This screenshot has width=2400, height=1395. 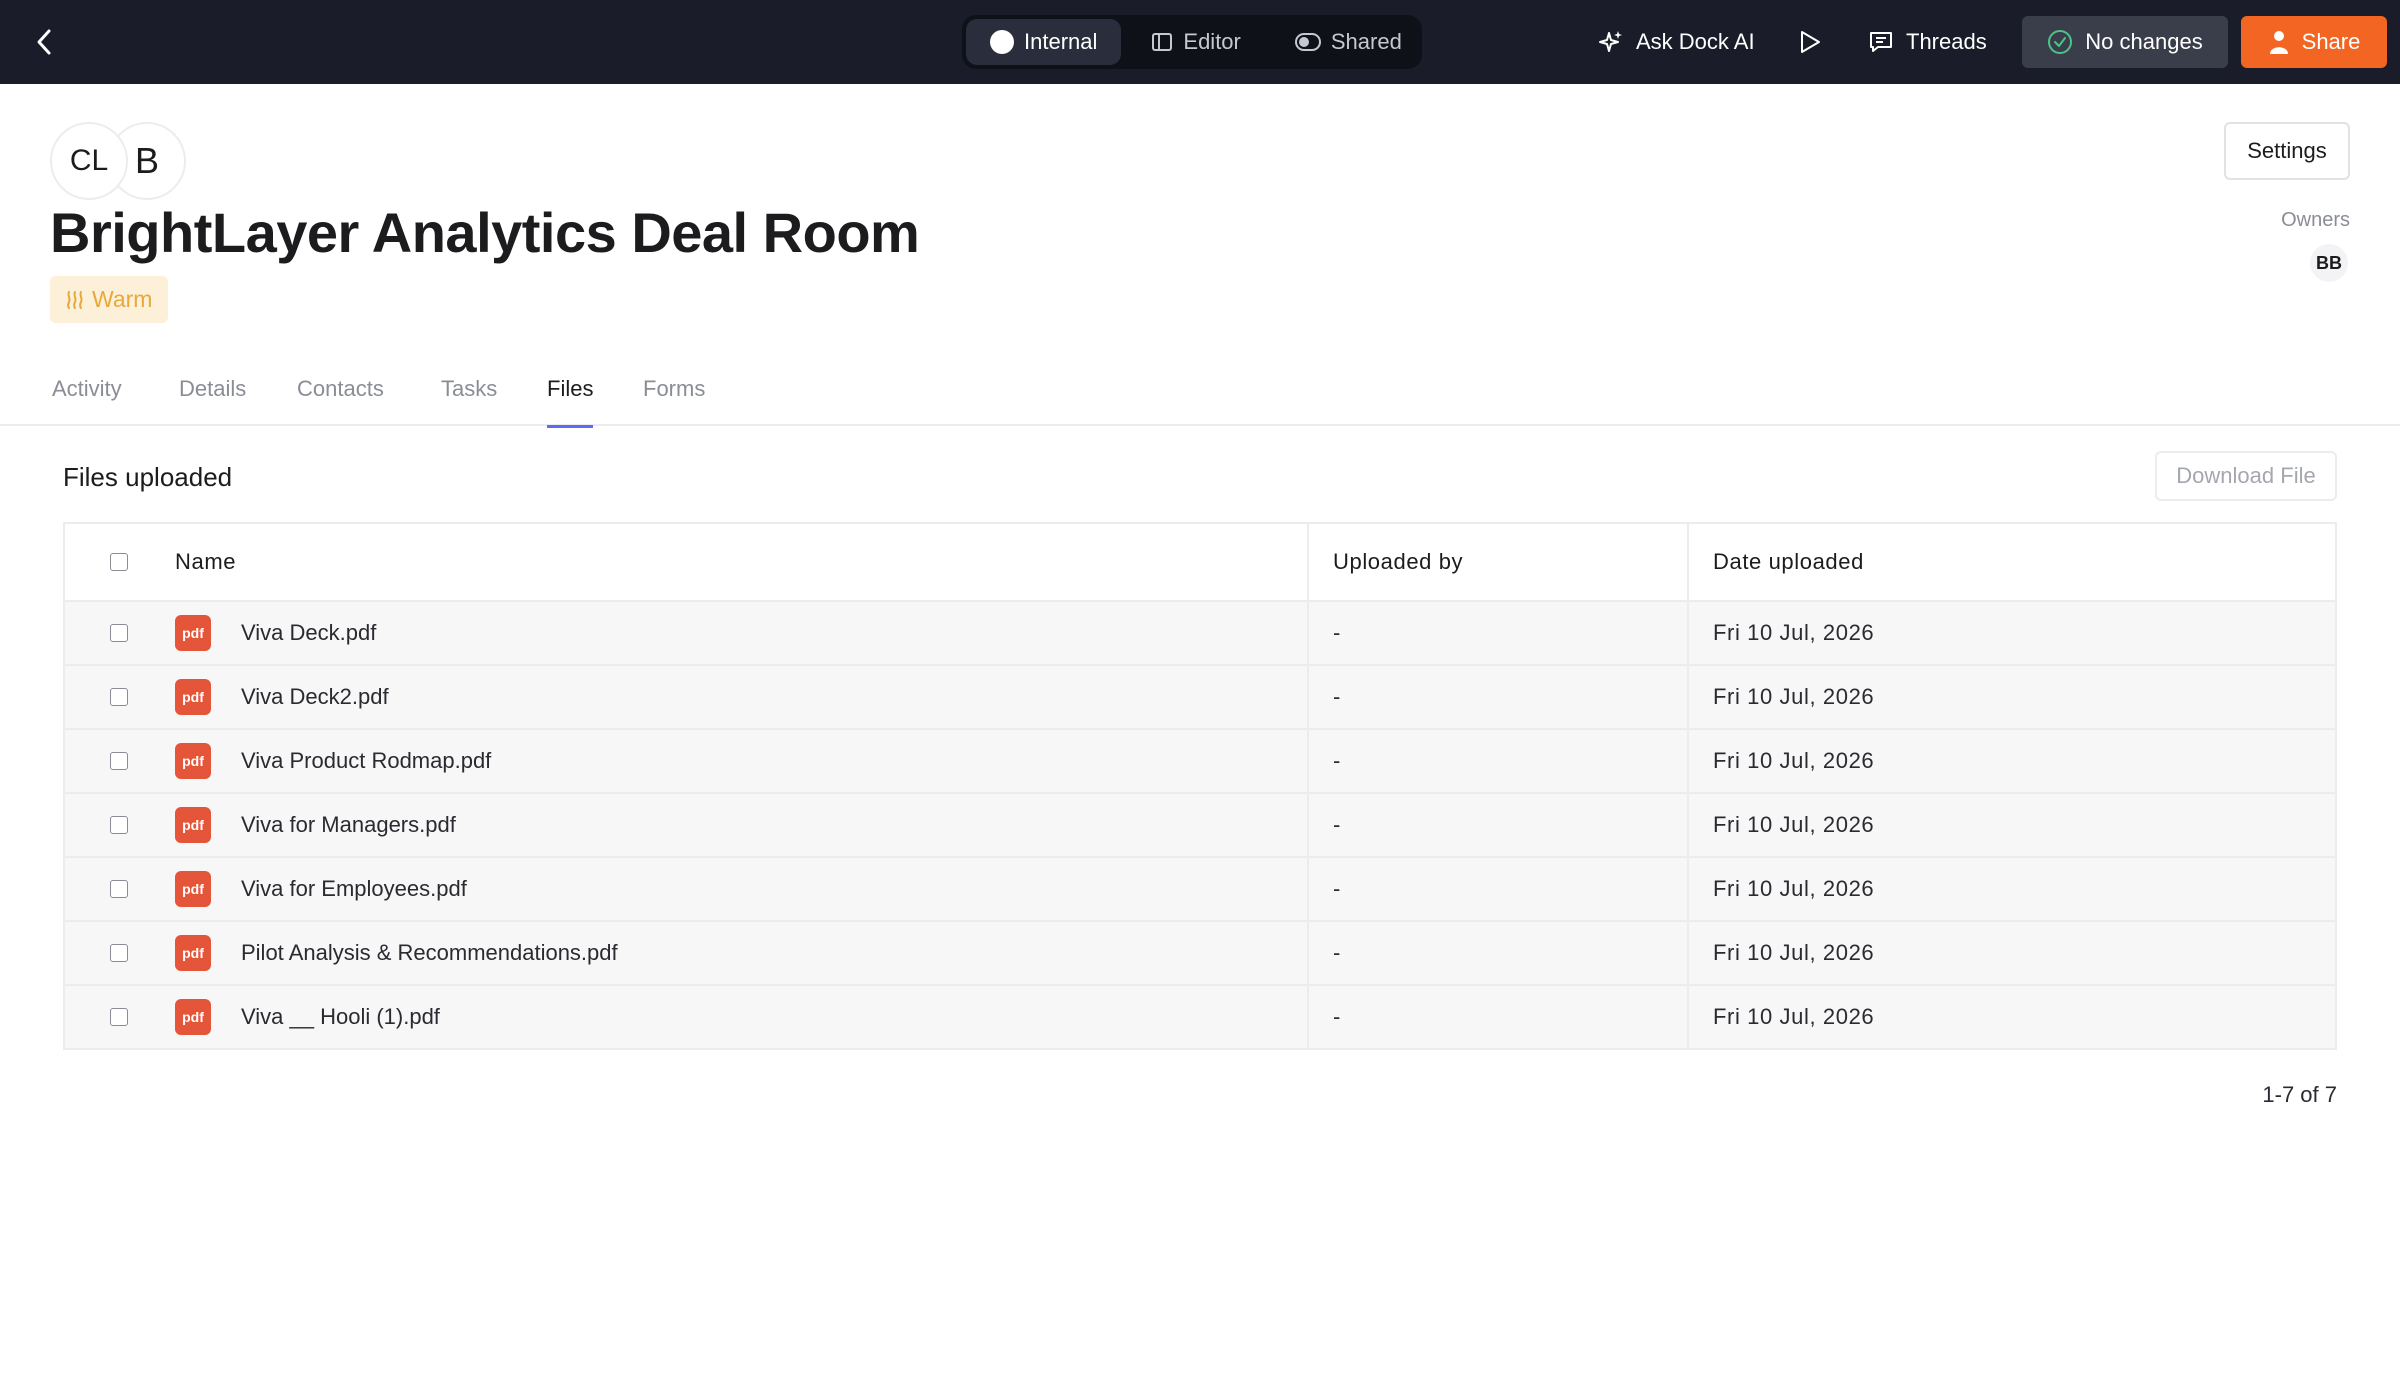 What do you see at coordinates (308, 633) in the screenshot?
I see `file-name: Viva Deck.pdf` at bounding box center [308, 633].